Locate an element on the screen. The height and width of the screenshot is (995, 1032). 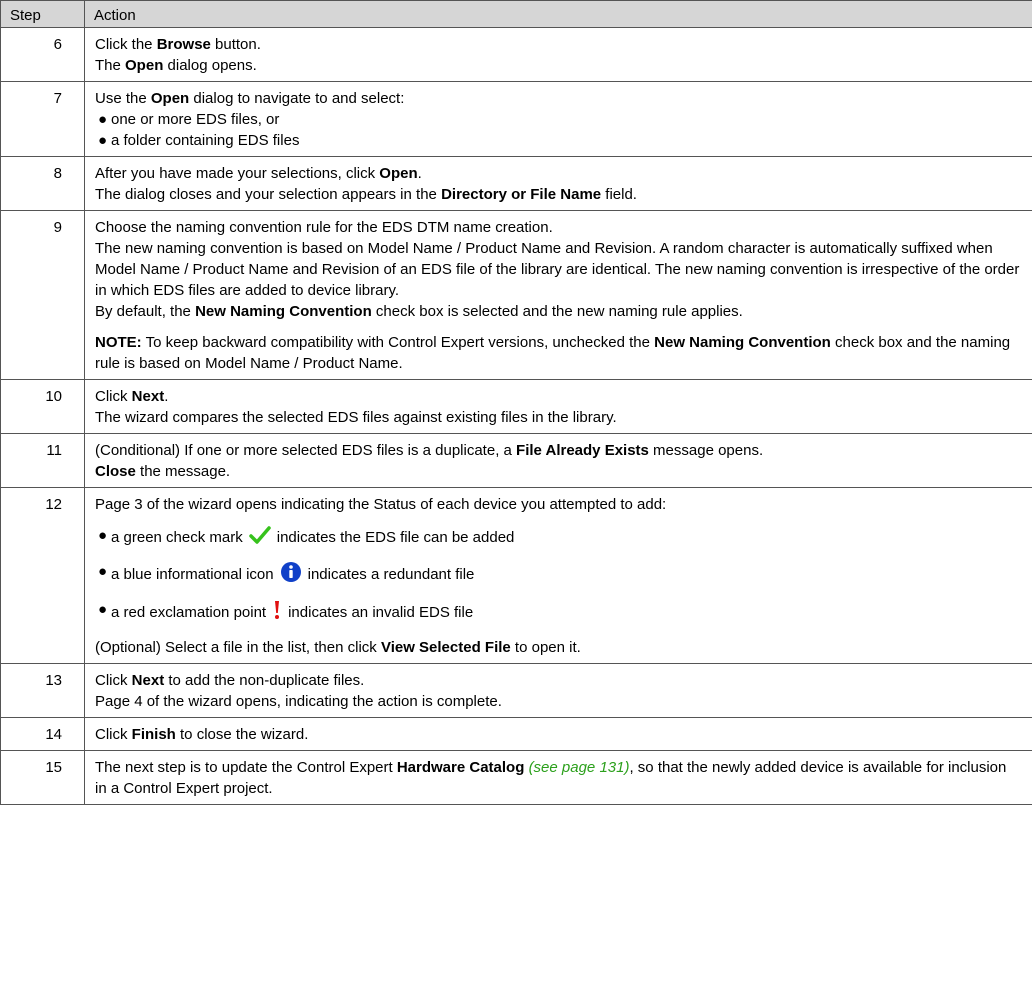
step-number: 11 is located at coordinates (42, 460).